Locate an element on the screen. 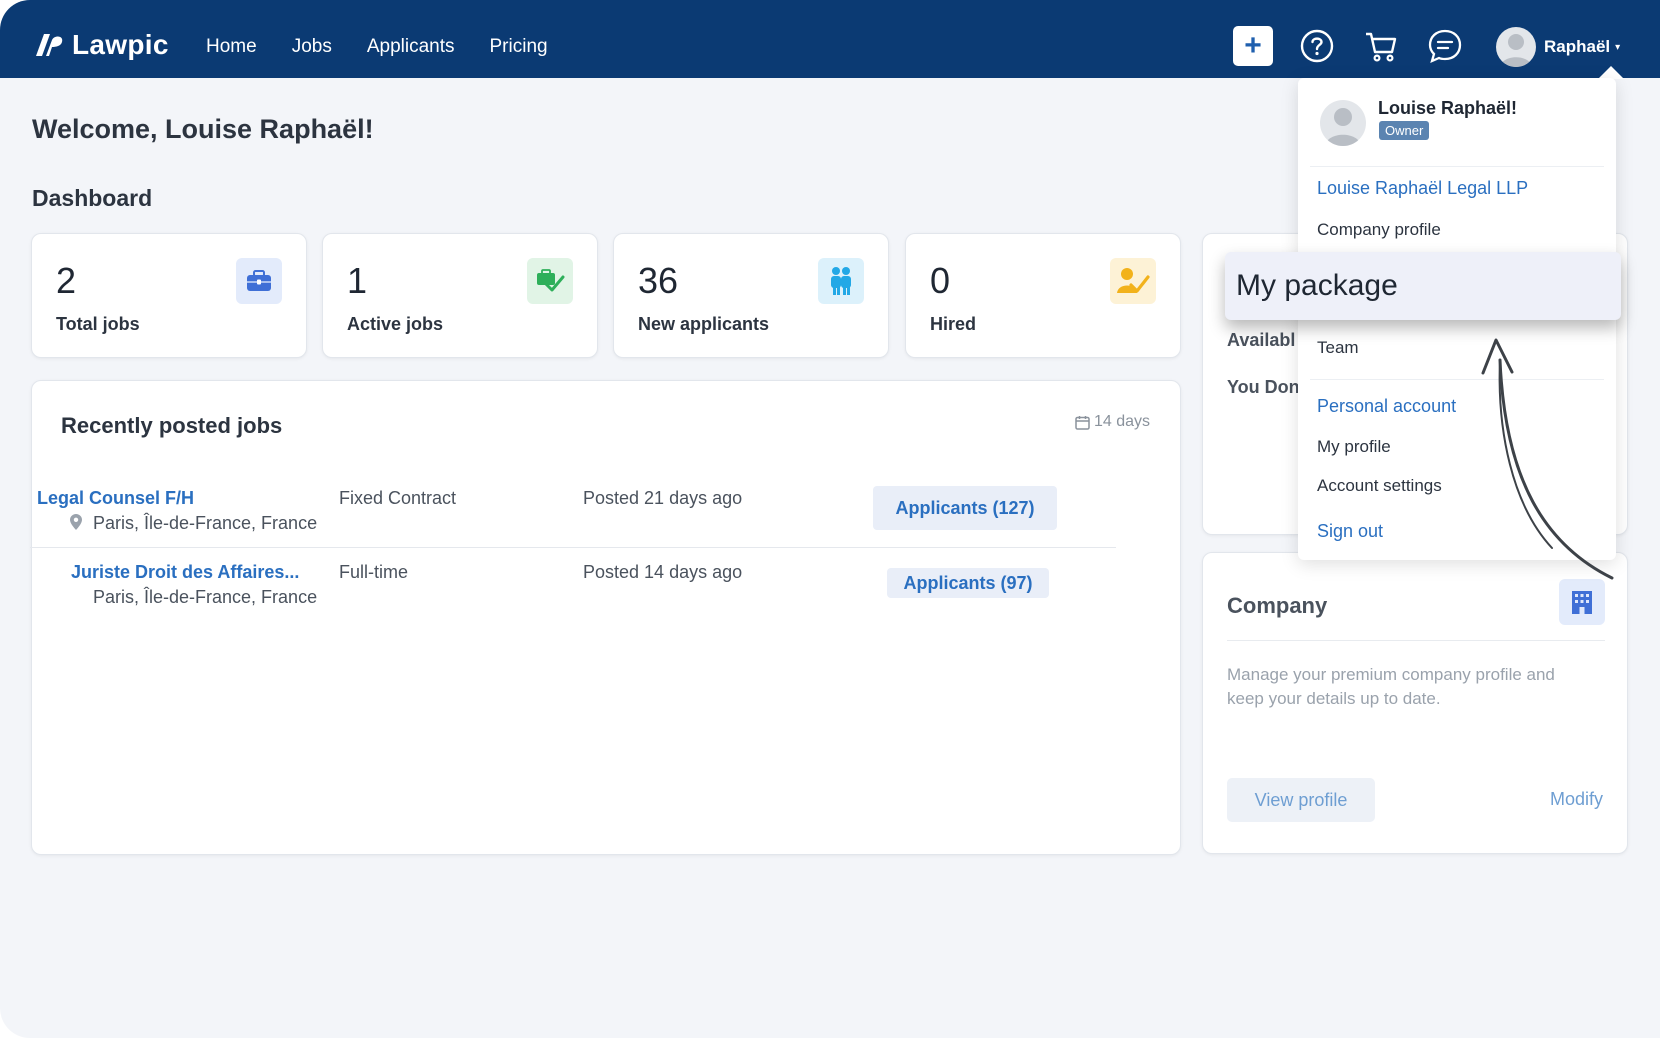 The width and height of the screenshot is (1660, 1038). user-menu-toggle: Raphaël ▾ is located at coordinates (1558, 47).